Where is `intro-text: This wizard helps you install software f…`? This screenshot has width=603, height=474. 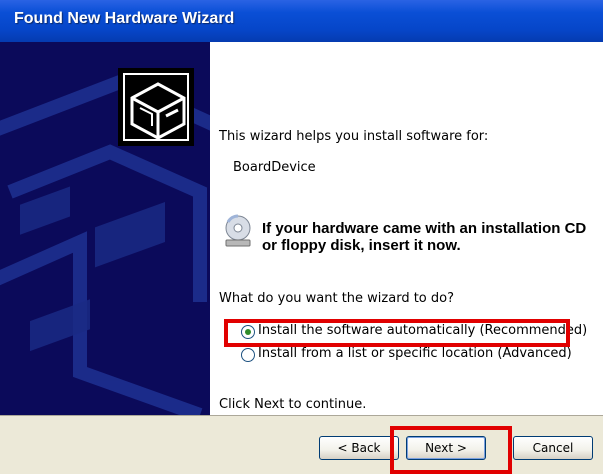
intro-text: This wizard helps you install software f… is located at coordinates (354, 136).